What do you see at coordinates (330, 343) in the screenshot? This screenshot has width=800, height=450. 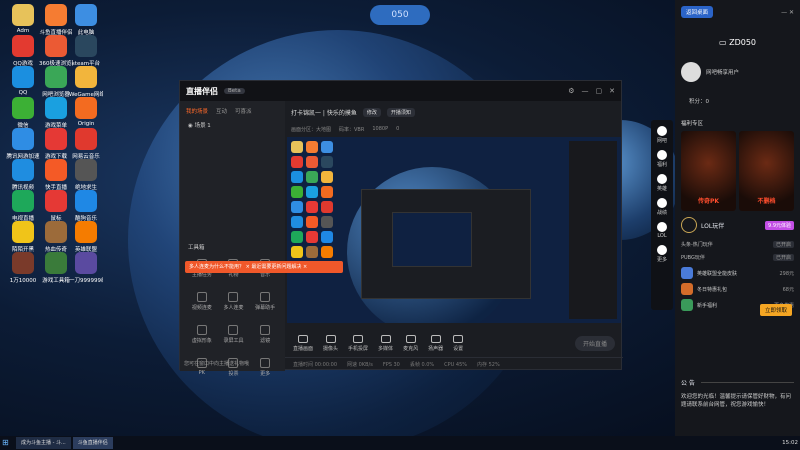 I see `control-item: 摄像头` at bounding box center [330, 343].